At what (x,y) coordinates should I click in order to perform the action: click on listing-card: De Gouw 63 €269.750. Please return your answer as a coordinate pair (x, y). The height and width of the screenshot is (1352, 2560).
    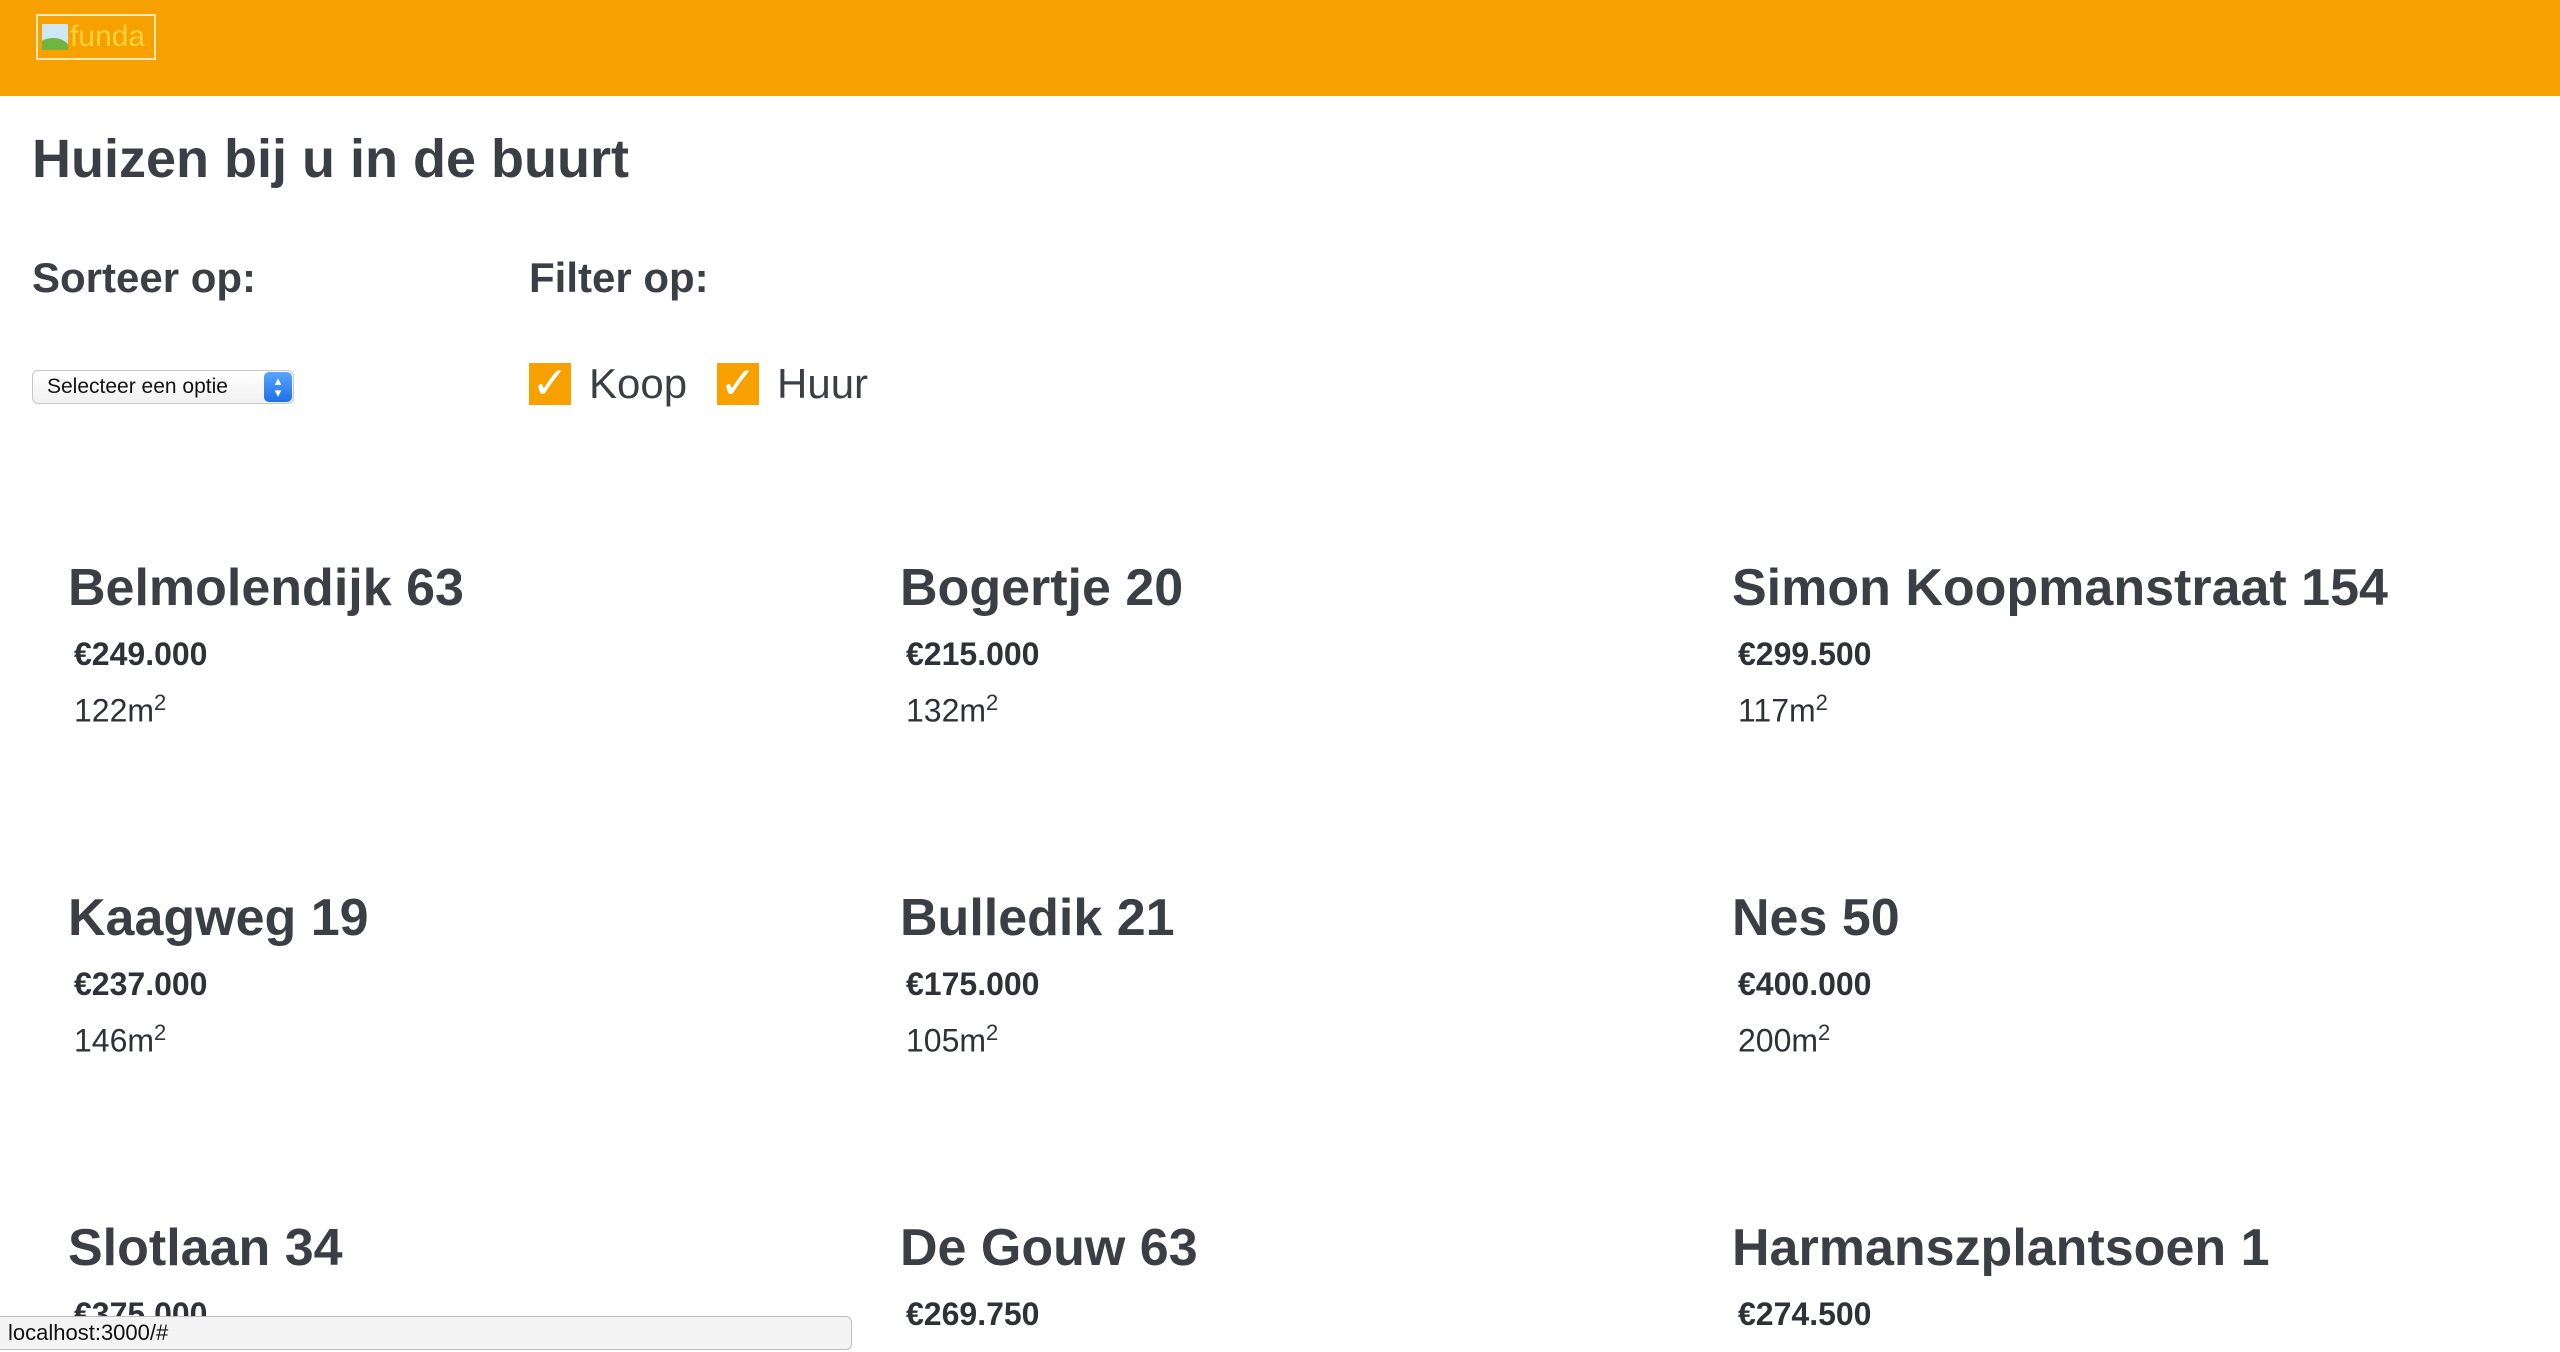
    Looking at the image, I should click on (1250, 1275).